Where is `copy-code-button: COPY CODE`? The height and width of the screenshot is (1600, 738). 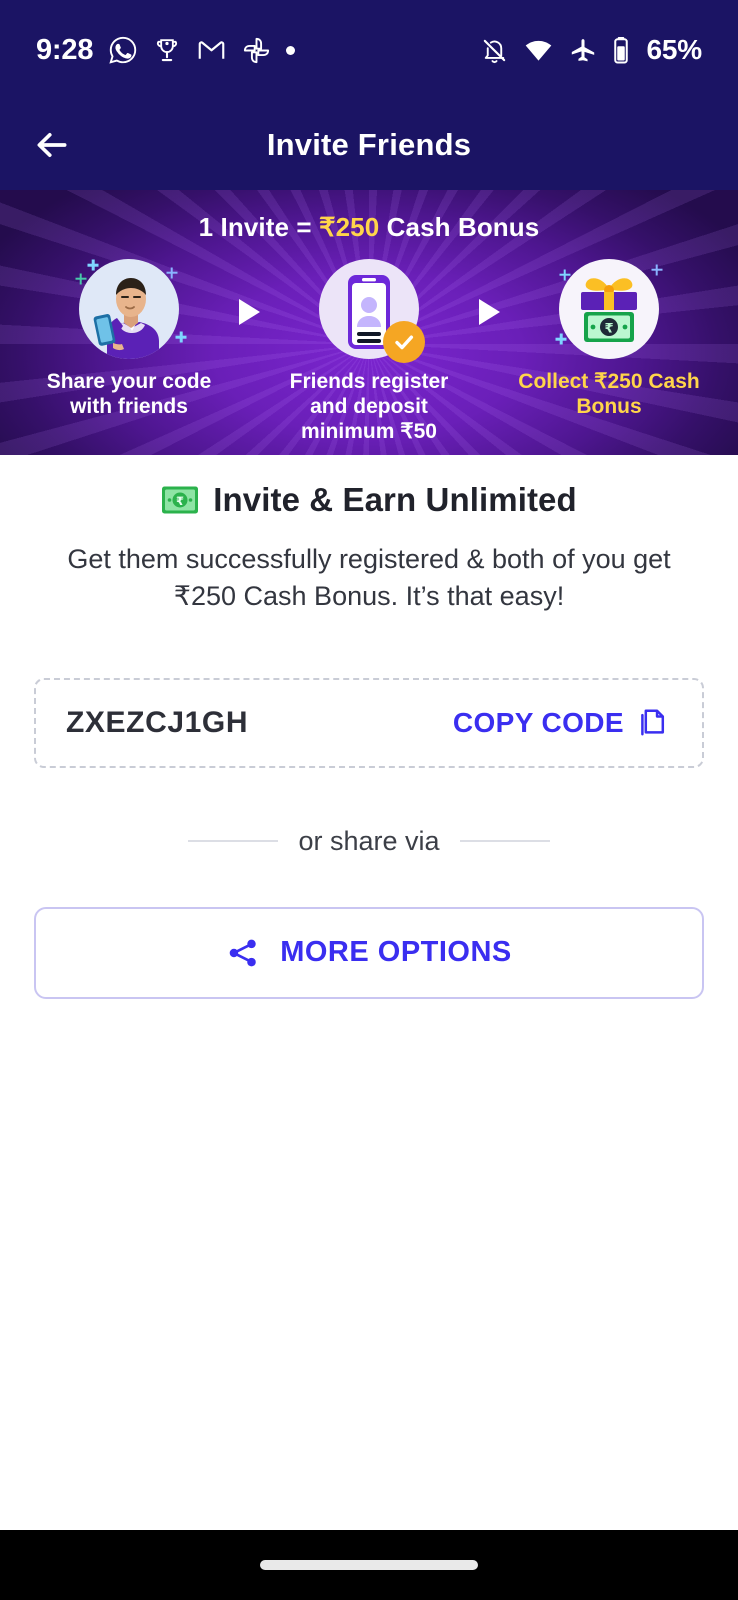 copy-code-button: COPY CODE is located at coordinates (562, 723).